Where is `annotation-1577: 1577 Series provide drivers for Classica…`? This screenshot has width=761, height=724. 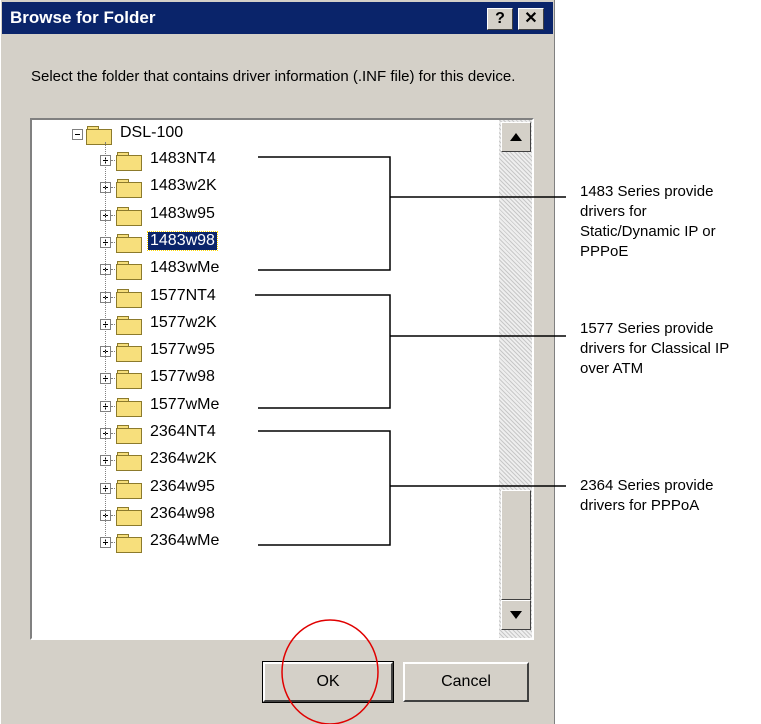 annotation-1577: 1577 Series provide drivers for Classica… is located at coordinates (654, 349).